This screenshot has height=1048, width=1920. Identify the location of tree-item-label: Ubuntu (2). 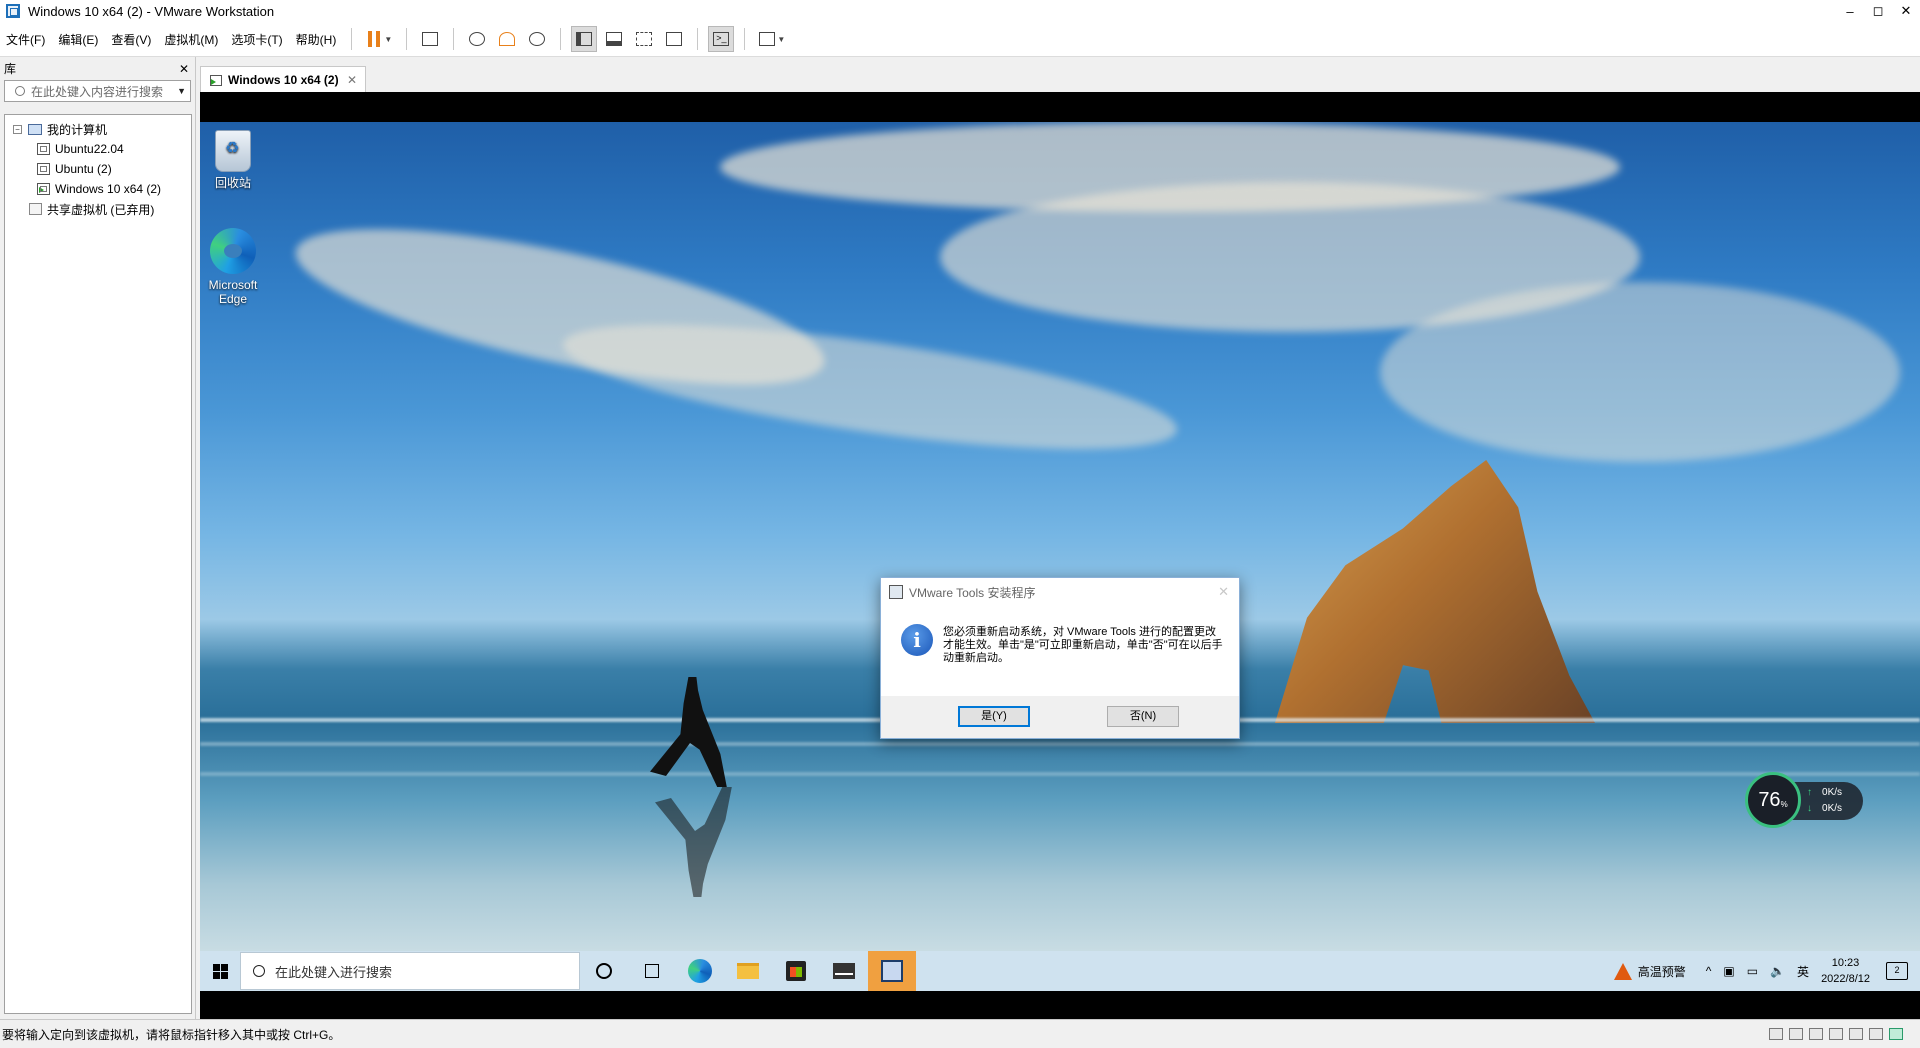
(83, 169).